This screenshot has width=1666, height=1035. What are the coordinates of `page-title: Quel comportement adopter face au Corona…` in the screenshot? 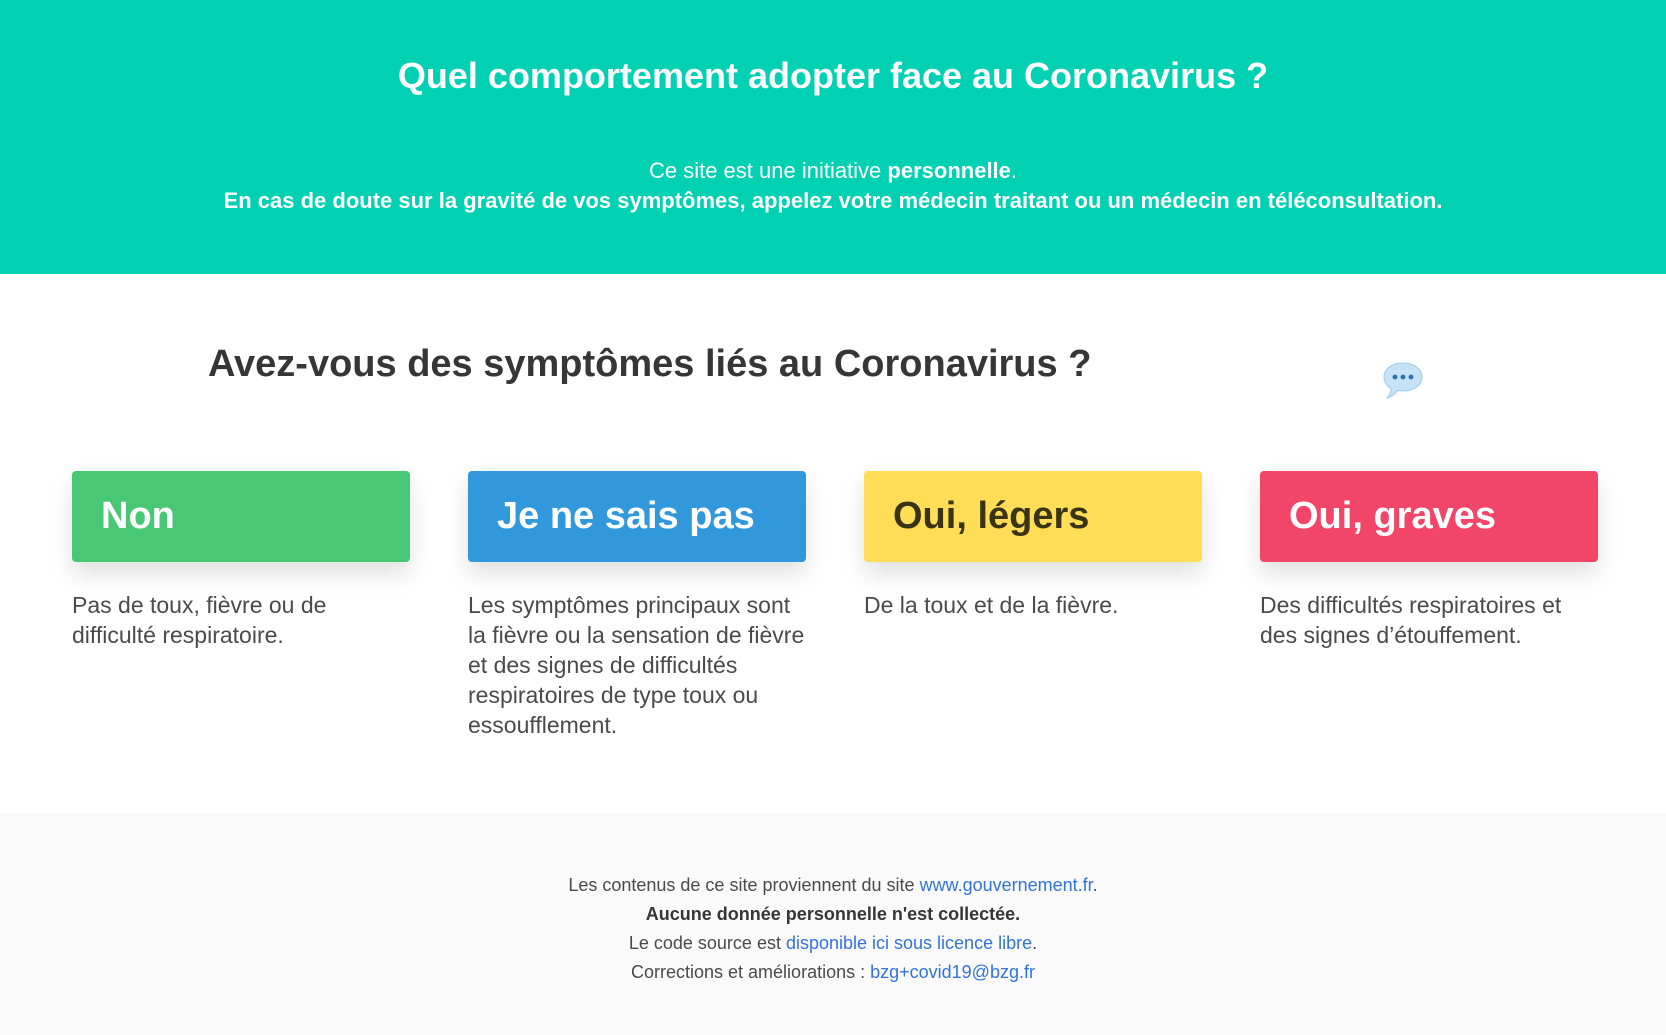 It's located at (833, 75).